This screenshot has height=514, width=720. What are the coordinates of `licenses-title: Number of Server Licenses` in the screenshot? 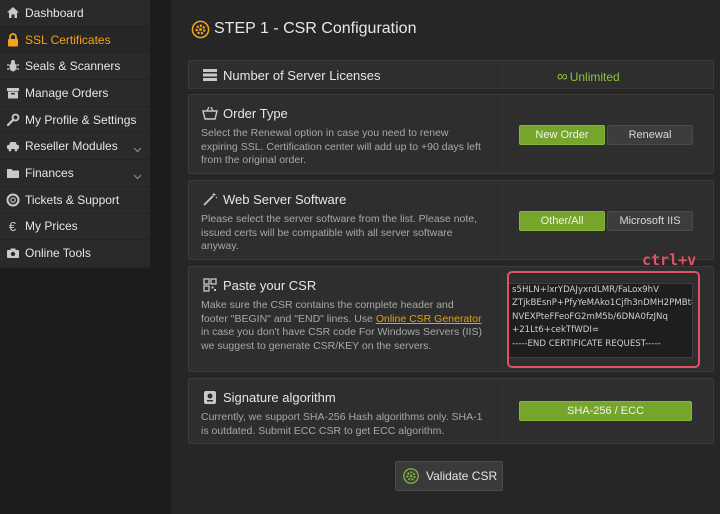 It's located at (291, 75).